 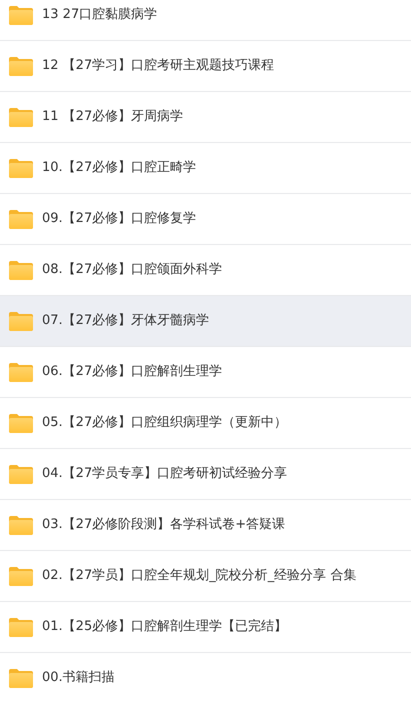 I want to click on folder-name: 09.【27必修】口腔修复学, so click(x=119, y=219).